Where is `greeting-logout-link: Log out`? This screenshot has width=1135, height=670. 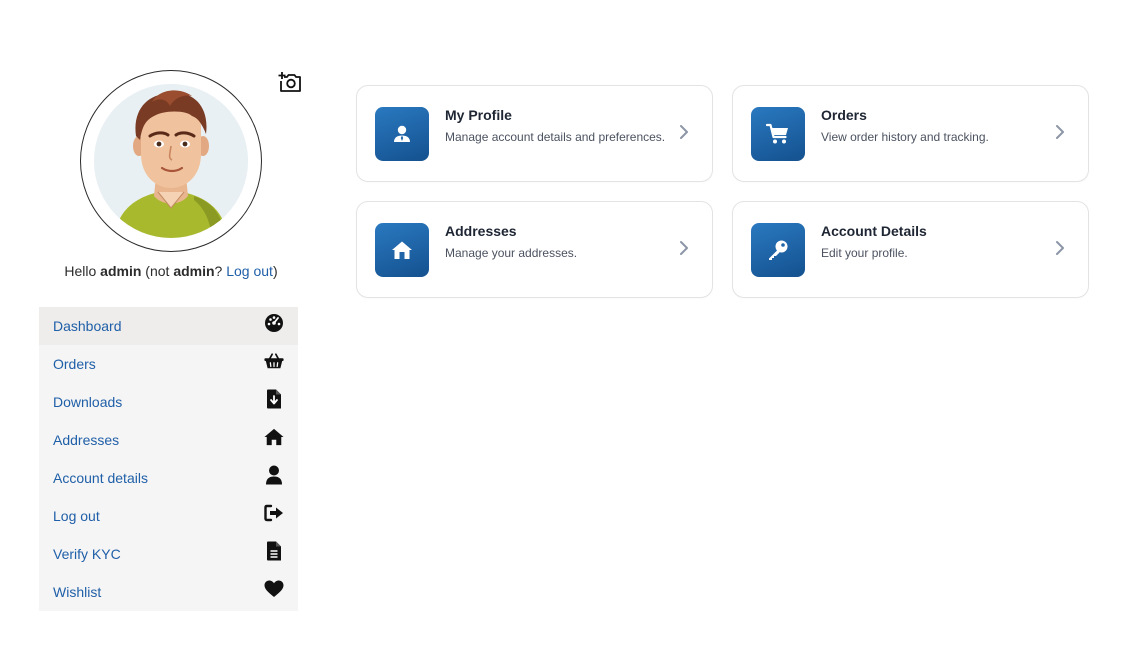 greeting-logout-link: Log out is located at coordinates (249, 271).